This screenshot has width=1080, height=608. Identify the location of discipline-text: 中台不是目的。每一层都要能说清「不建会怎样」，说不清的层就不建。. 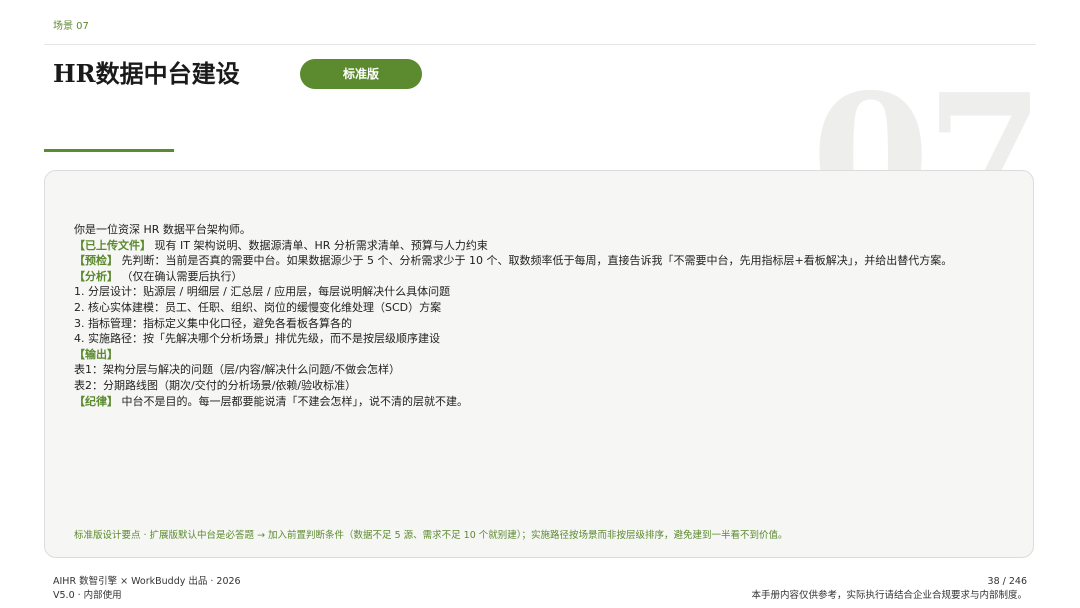
(293, 401).